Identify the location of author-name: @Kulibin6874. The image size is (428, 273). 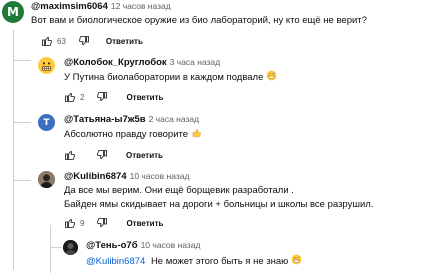
(95, 176).